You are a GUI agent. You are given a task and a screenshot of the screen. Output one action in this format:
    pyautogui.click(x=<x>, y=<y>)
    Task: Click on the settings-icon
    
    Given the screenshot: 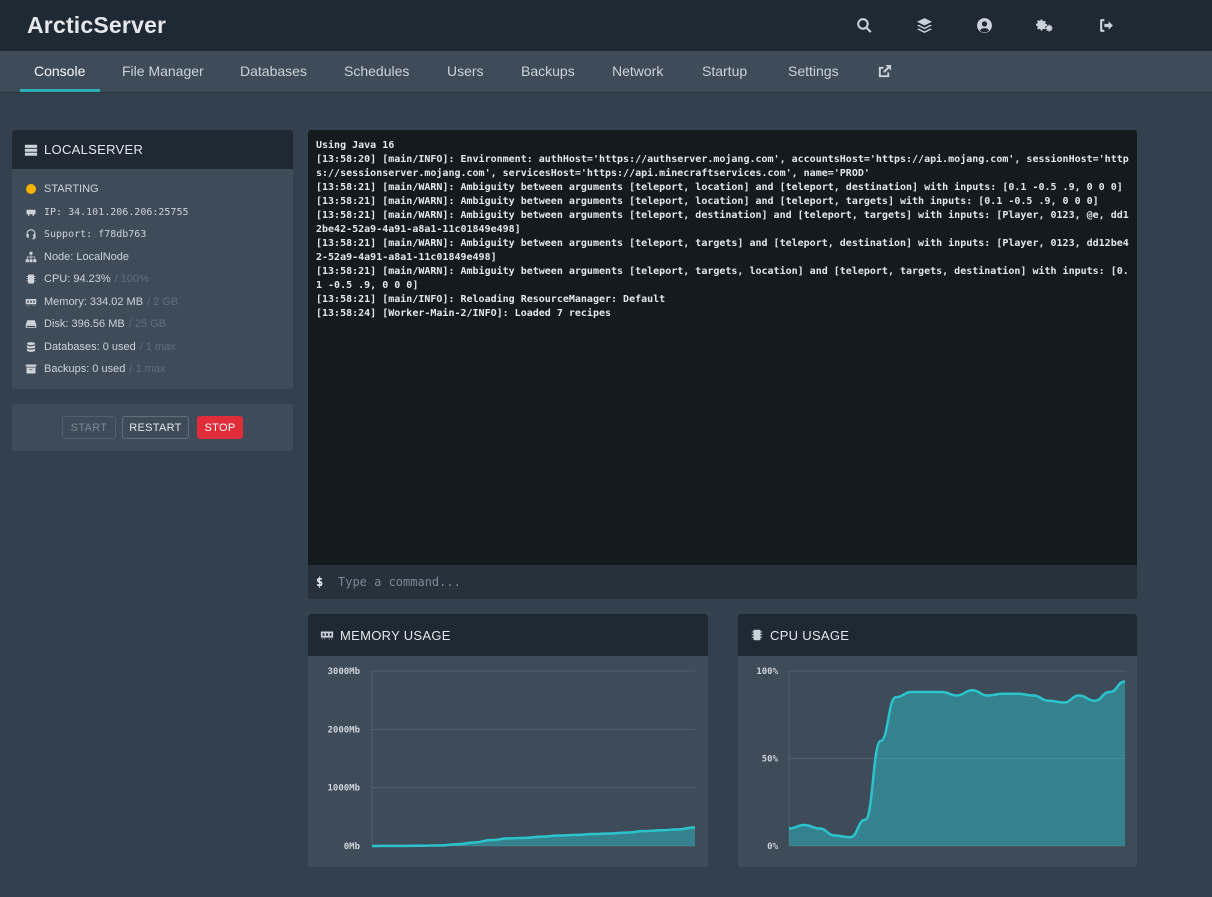 What is the action you would take?
    pyautogui.click(x=1044, y=25)
    